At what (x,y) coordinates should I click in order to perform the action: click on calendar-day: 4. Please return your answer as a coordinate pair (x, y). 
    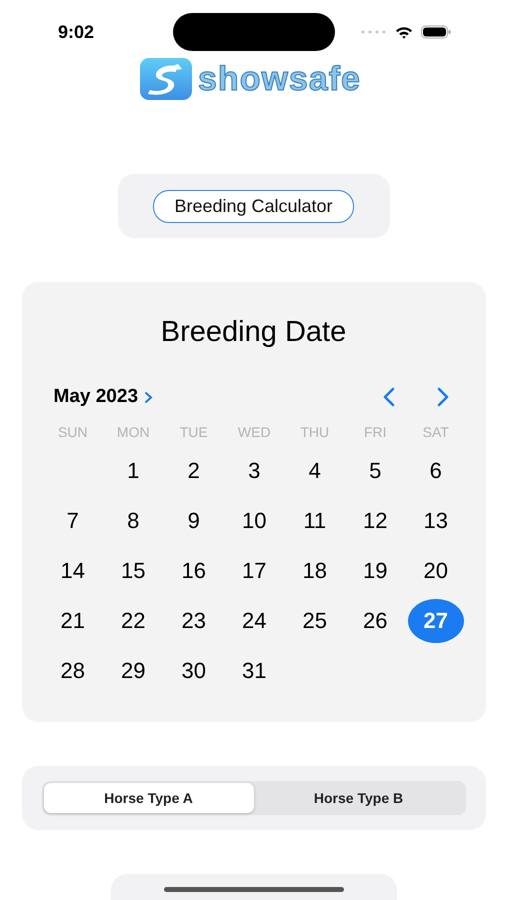
    Looking at the image, I should click on (314, 471).